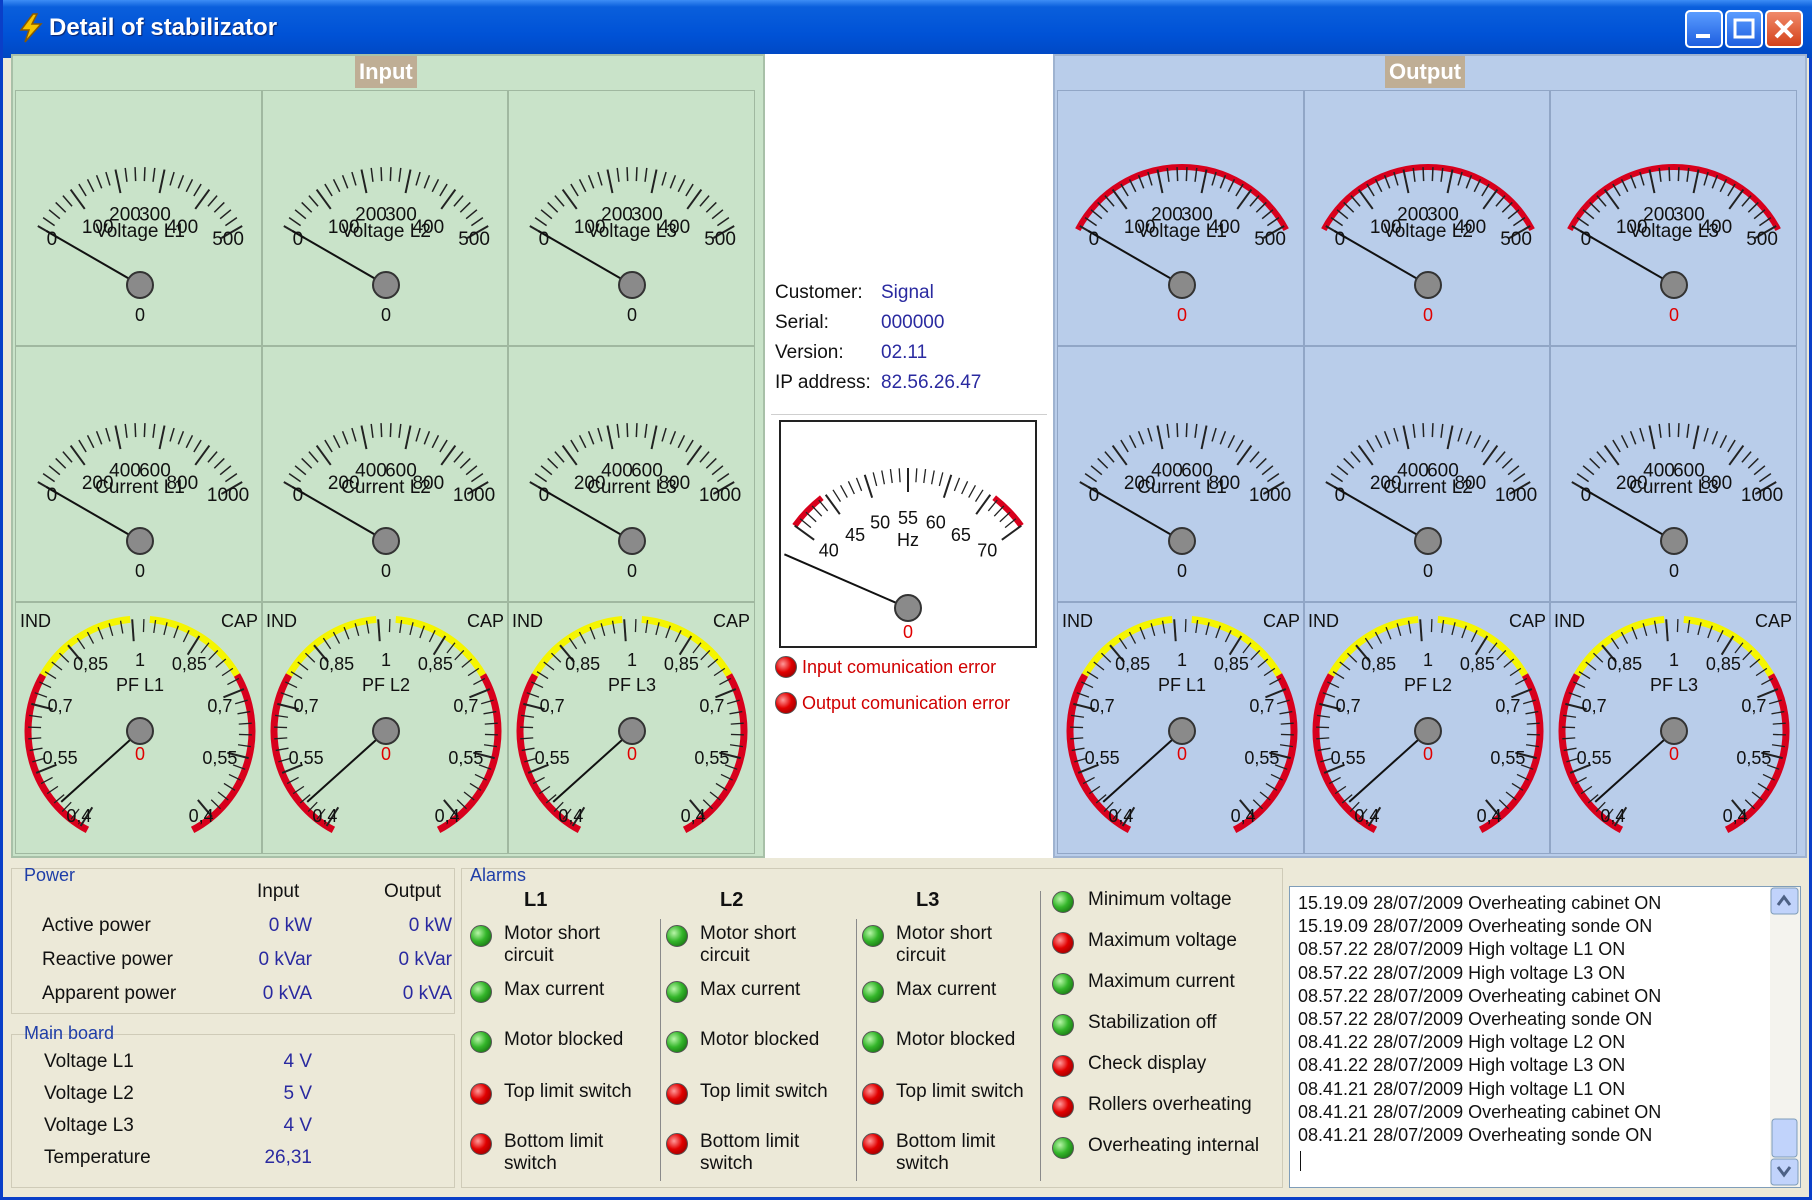 The height and width of the screenshot is (1200, 1812). What do you see at coordinates (1162, 940) in the screenshot?
I see `alarm-label: Maximum voltage` at bounding box center [1162, 940].